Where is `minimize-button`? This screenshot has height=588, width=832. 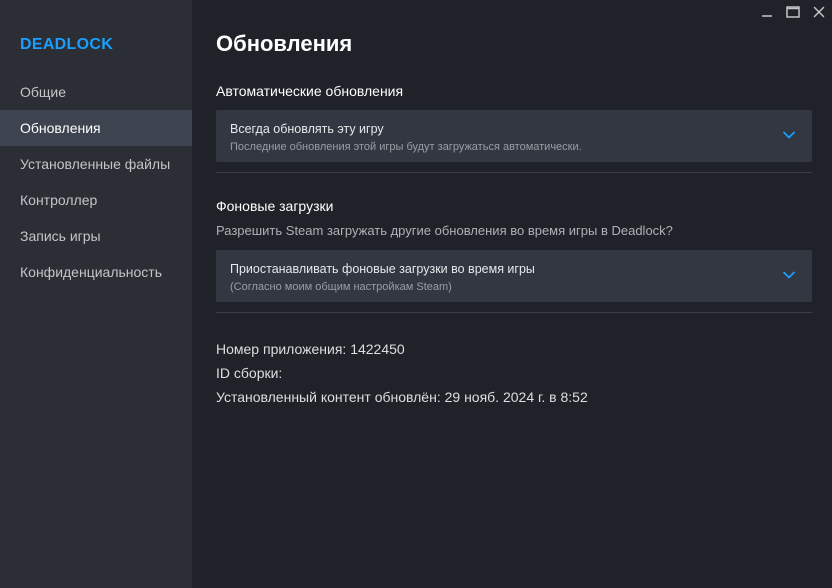 minimize-button is located at coordinates (767, 12).